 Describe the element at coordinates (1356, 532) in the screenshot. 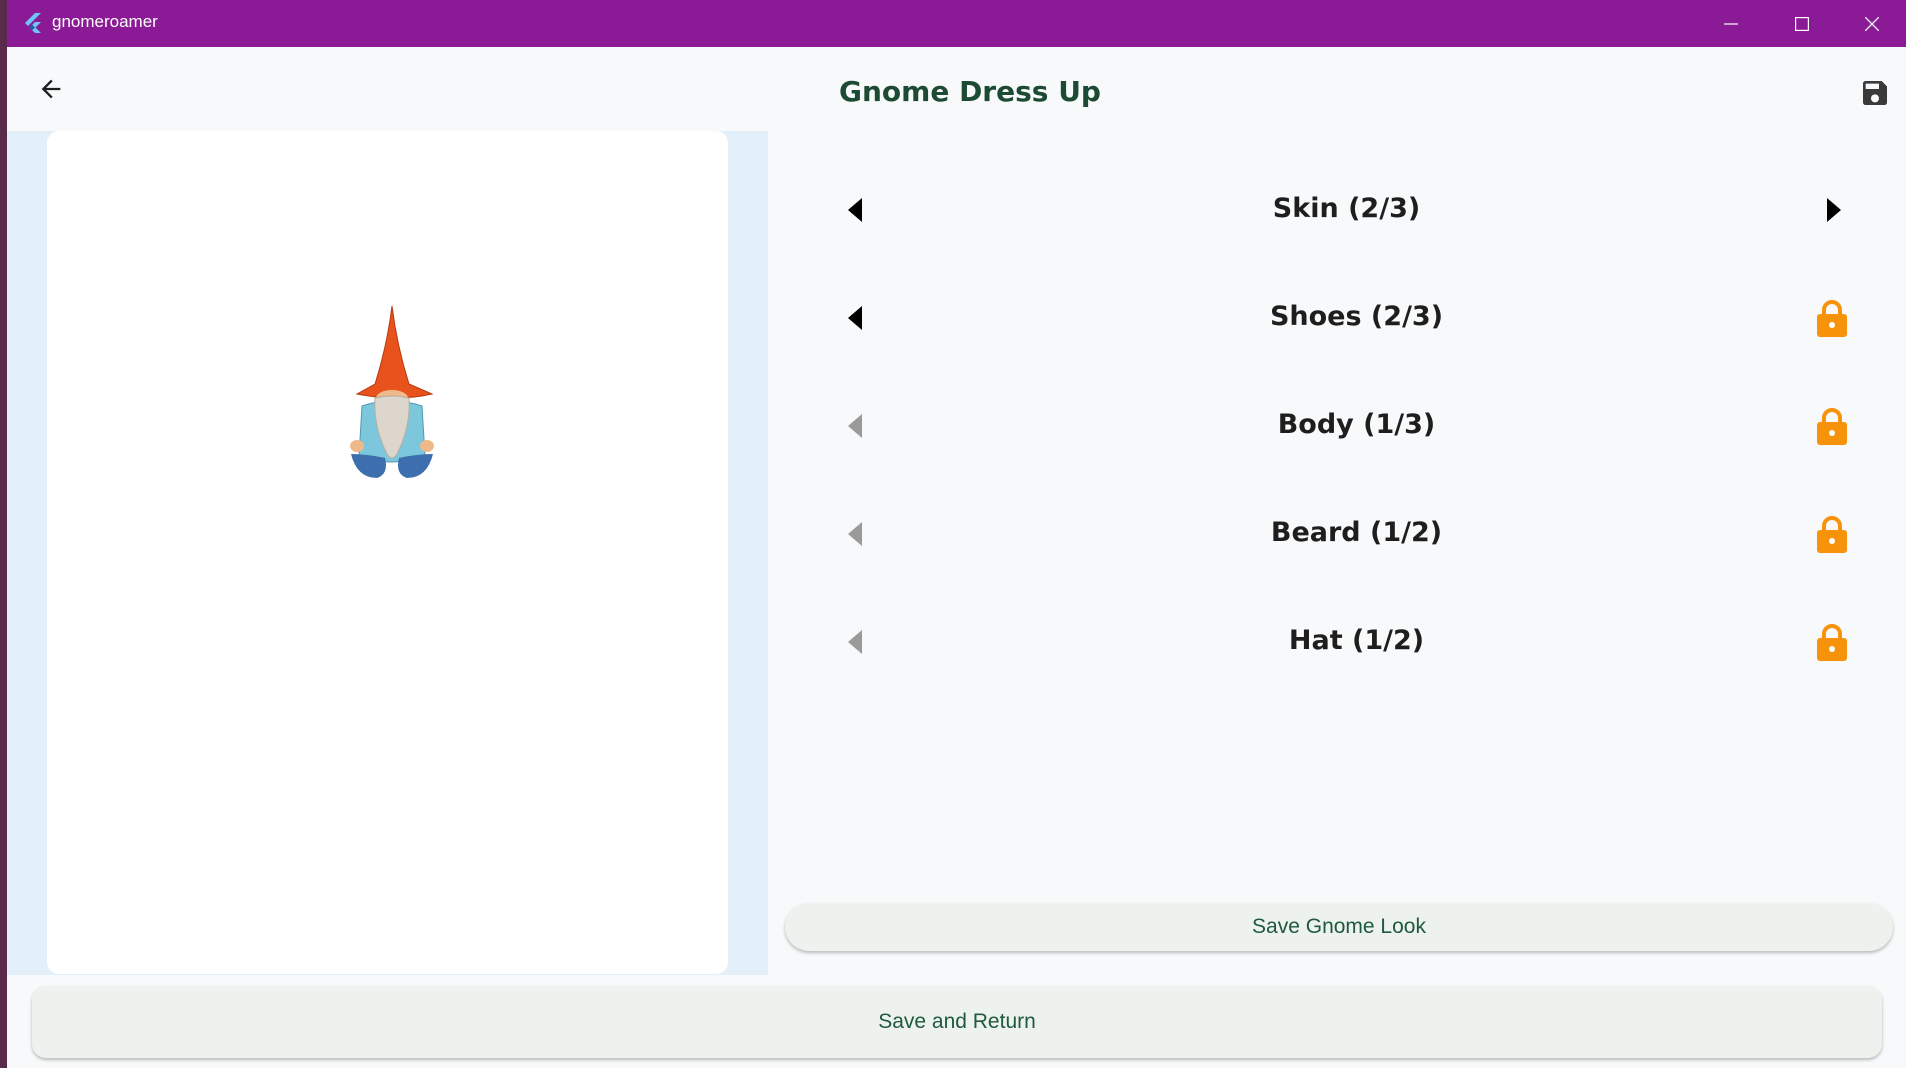

I see `beard-option-label: Beard (1/2)` at that location.